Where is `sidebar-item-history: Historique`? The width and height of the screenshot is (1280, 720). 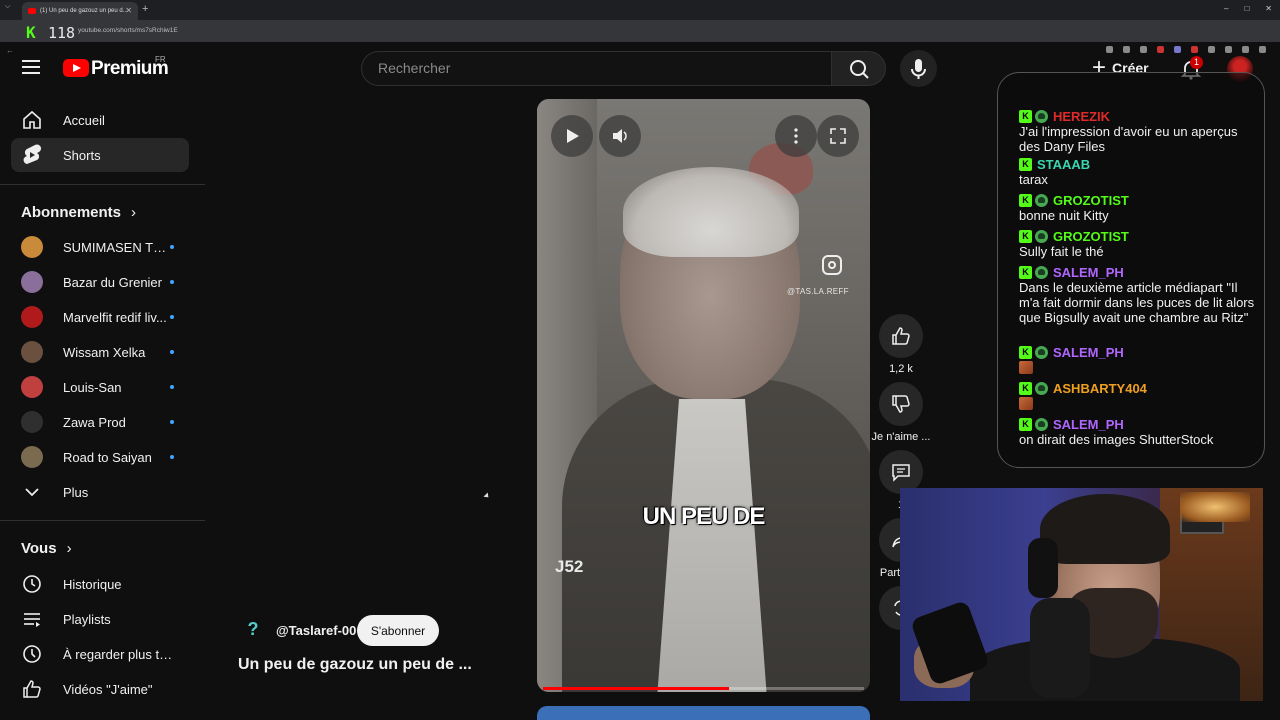 sidebar-item-history: Historique is located at coordinates (100, 584).